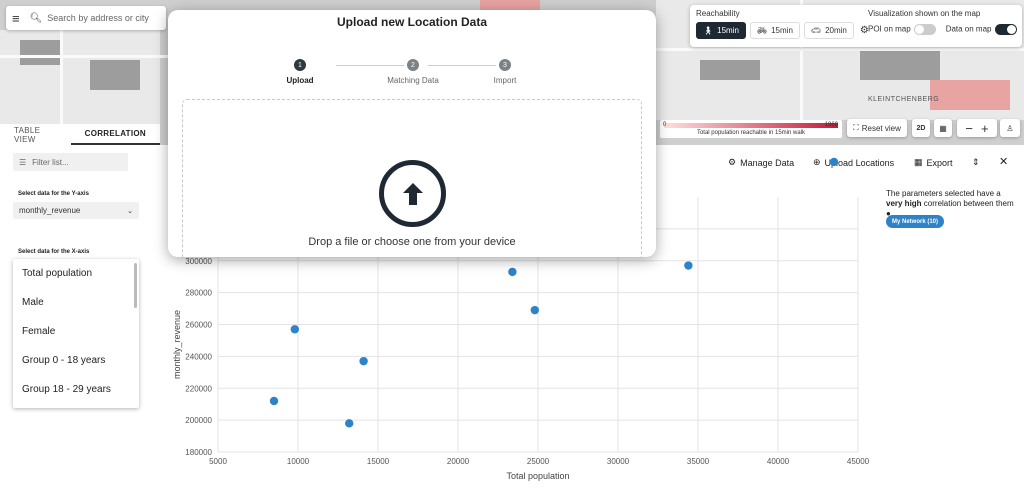  What do you see at coordinates (54, 252) in the screenshot?
I see `x-axis-label: Select data for the X-axis` at bounding box center [54, 252].